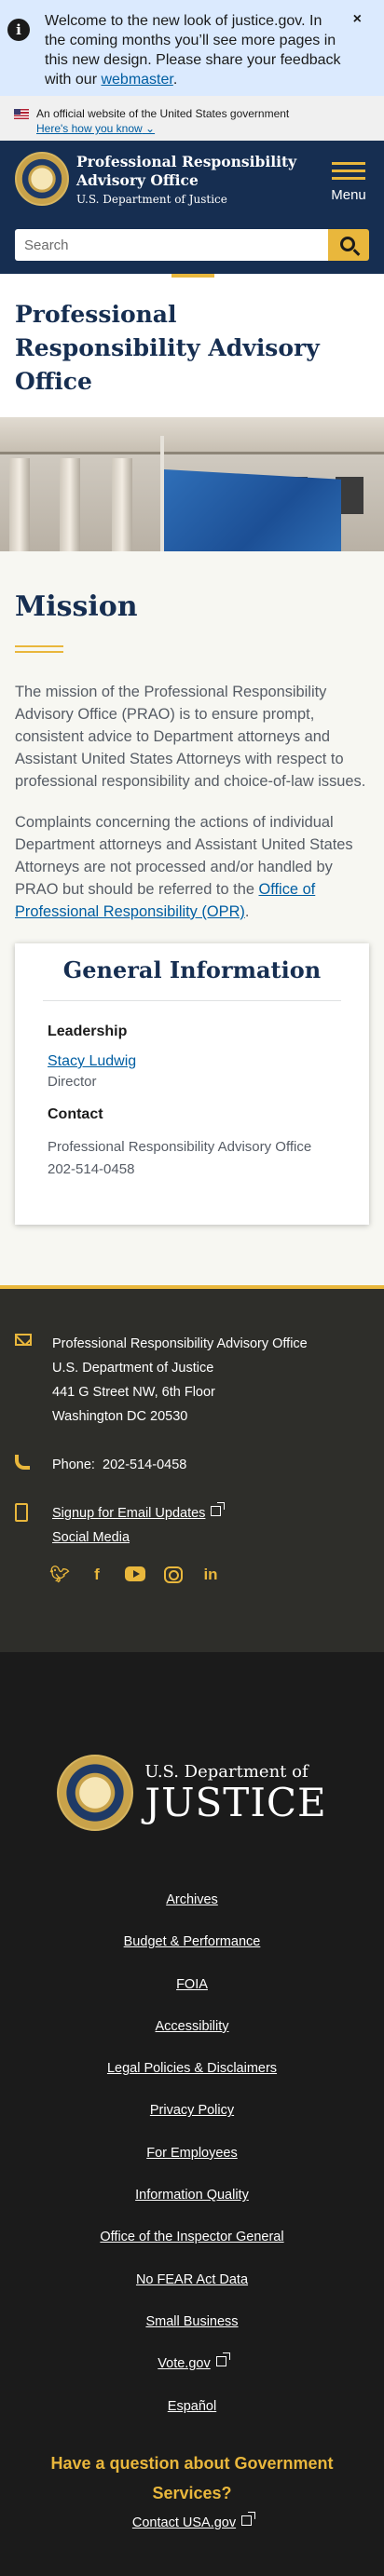 The image size is (384, 2576). Describe the element at coordinates (42, 179) in the screenshot. I see `doj-seal-logo` at that location.